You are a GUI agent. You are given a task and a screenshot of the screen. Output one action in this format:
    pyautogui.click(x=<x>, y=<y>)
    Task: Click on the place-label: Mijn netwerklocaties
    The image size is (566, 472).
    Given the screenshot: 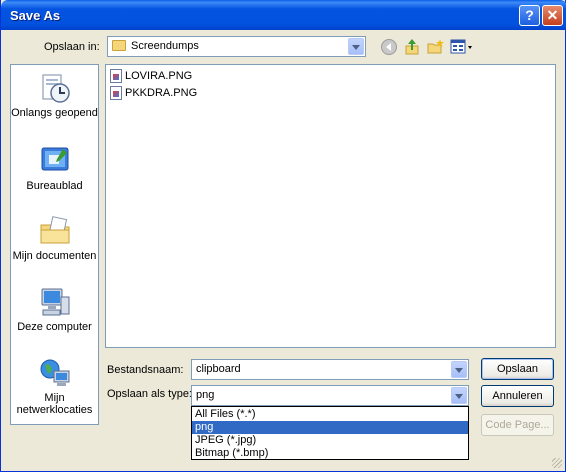 What is the action you would take?
    pyautogui.click(x=54, y=404)
    